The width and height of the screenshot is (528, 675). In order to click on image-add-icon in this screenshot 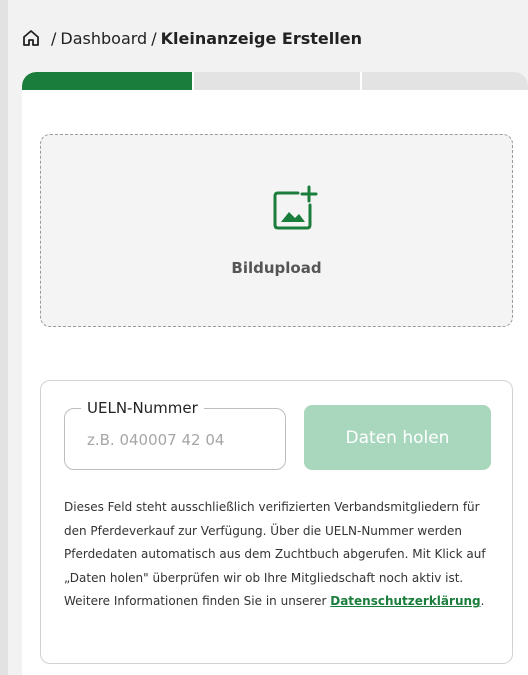, I will do `click(294, 209)`.